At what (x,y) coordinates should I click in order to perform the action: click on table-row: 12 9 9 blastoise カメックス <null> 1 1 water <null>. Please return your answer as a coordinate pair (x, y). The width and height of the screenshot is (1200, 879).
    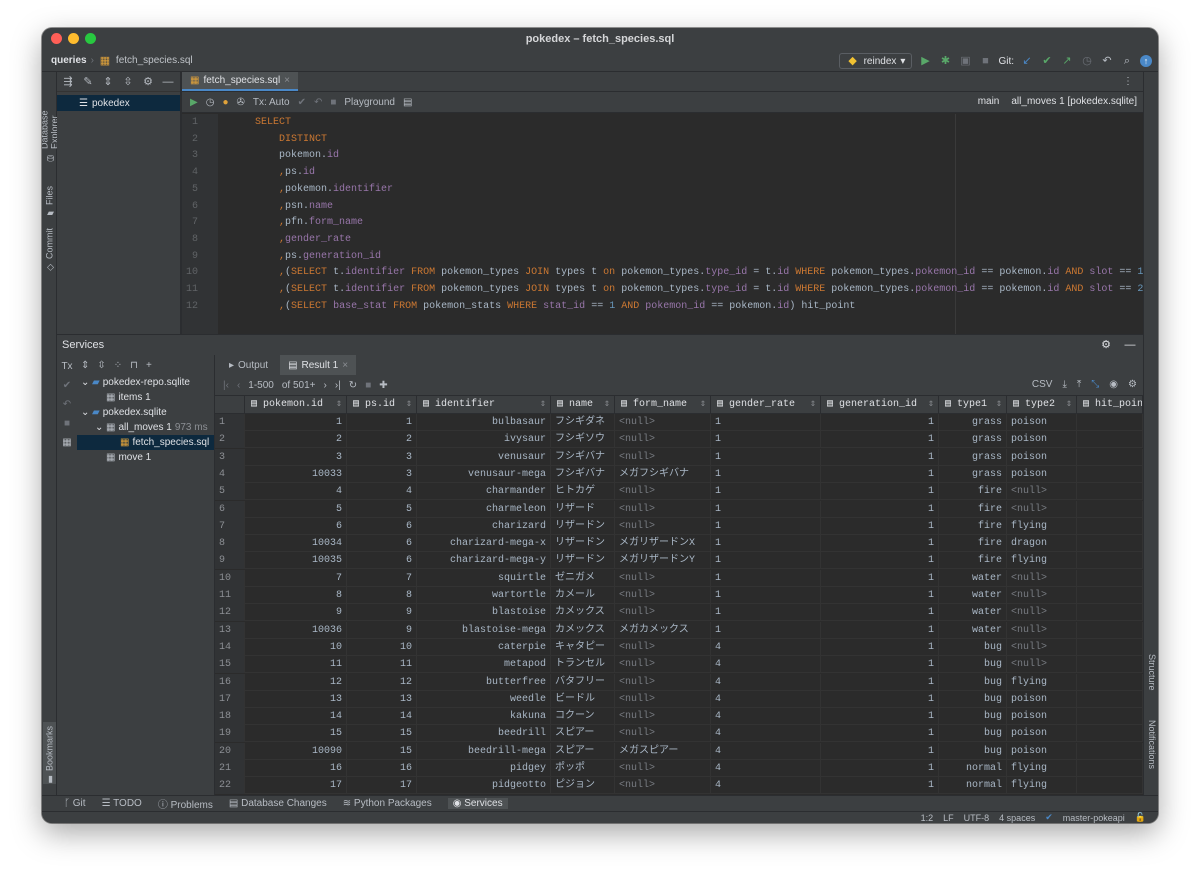
    Looking at the image, I should click on (679, 613).